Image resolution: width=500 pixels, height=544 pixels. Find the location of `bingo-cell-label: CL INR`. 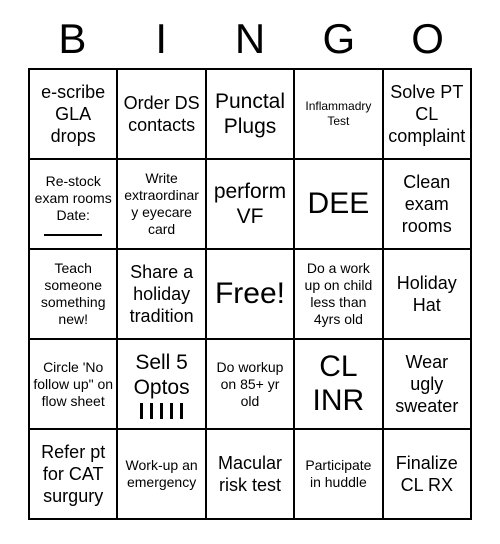

bingo-cell-label: CL INR is located at coordinates (338, 383).